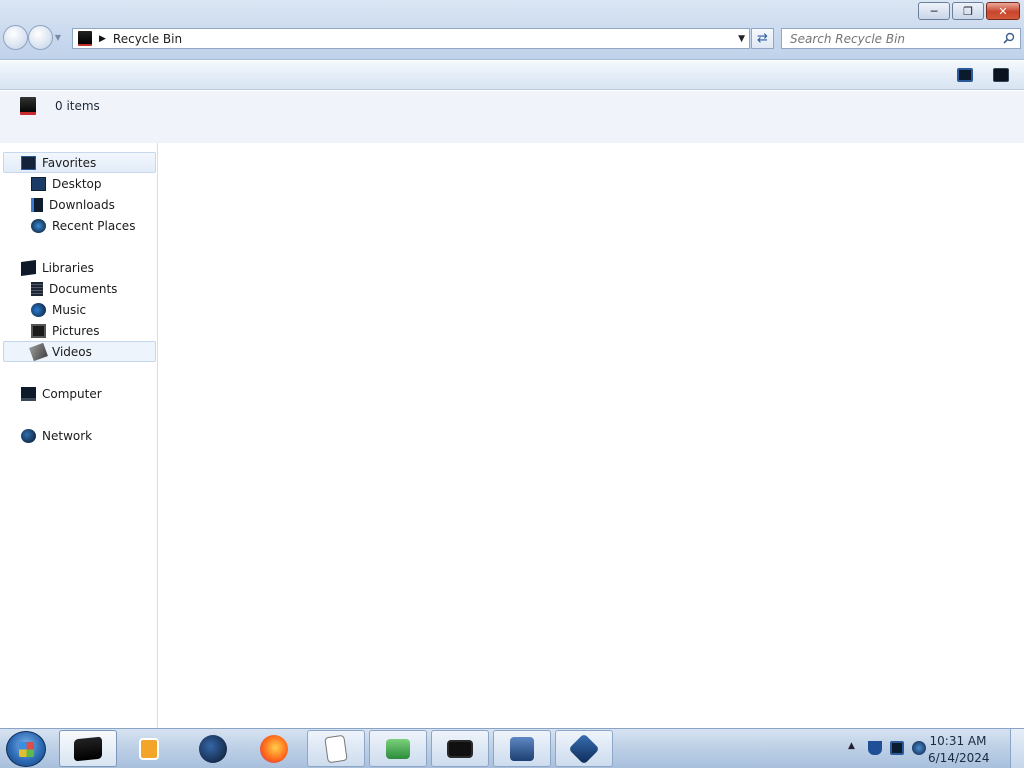  Describe the element at coordinates (38, 225) in the screenshot. I see `recent-places-icon` at that location.